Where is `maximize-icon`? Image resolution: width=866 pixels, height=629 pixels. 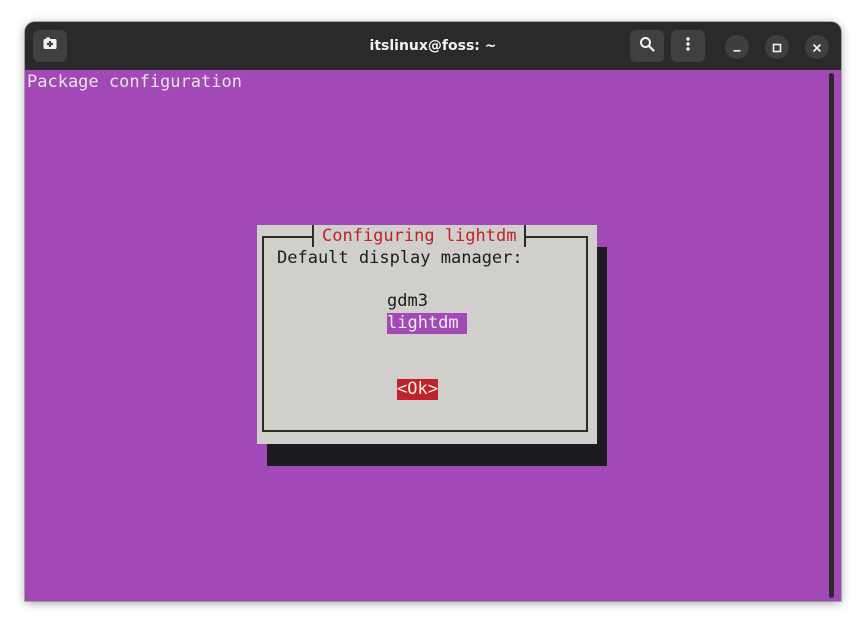 maximize-icon is located at coordinates (777, 47).